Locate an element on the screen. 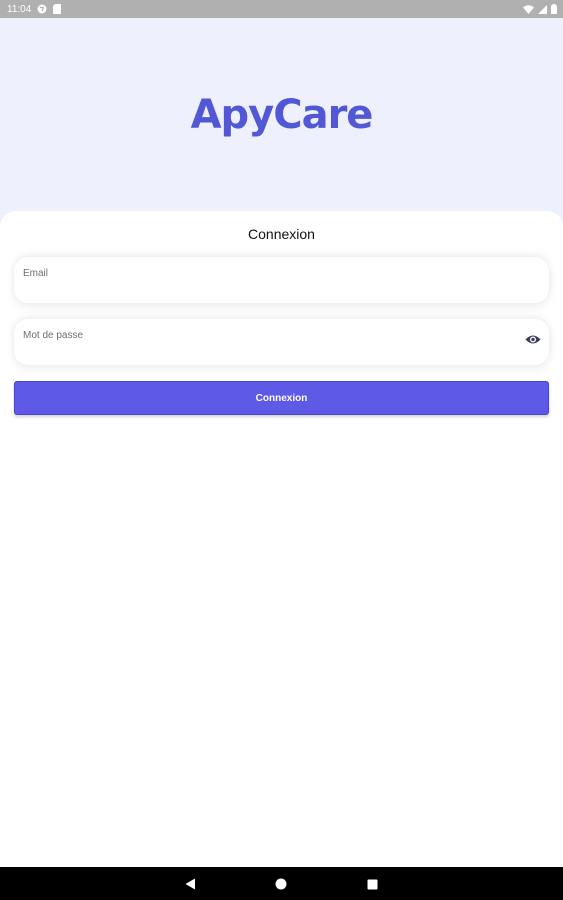 Image resolution: width=563 pixels, height=900 pixels. battery-icon is located at coordinates (554, 9).